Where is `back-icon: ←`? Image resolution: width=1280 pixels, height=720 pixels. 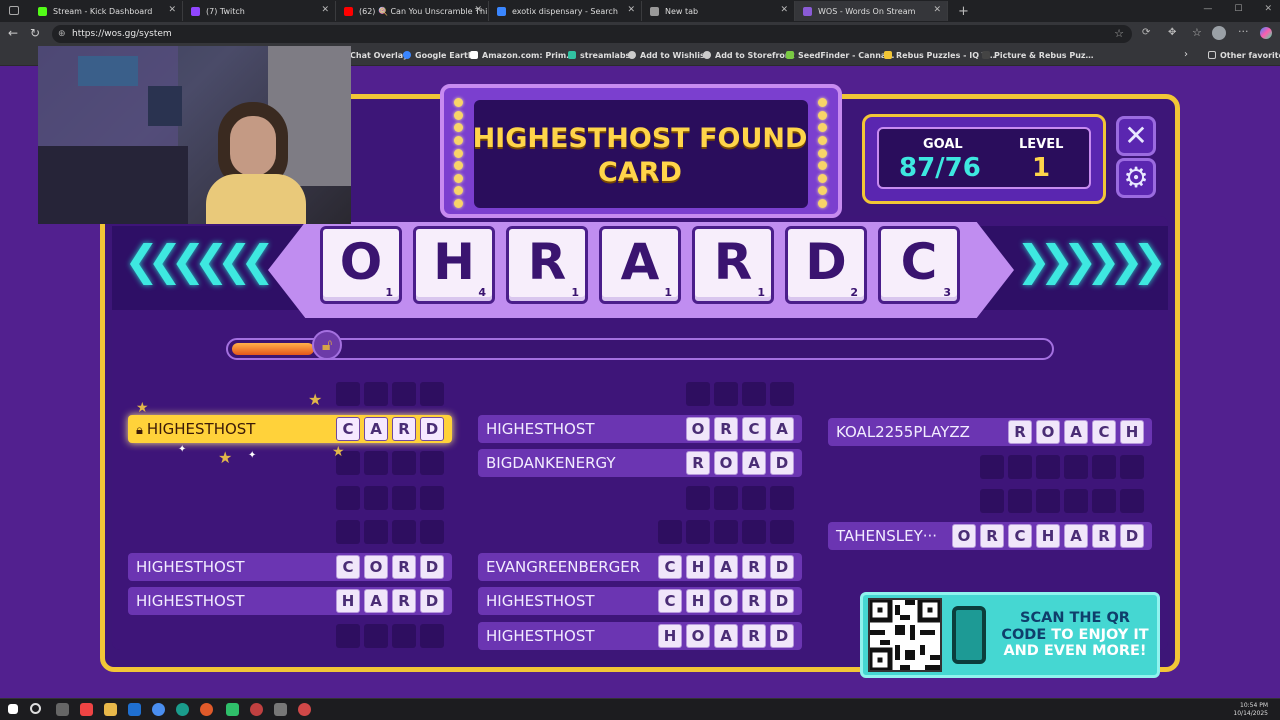 back-icon: ← is located at coordinates (13, 33).